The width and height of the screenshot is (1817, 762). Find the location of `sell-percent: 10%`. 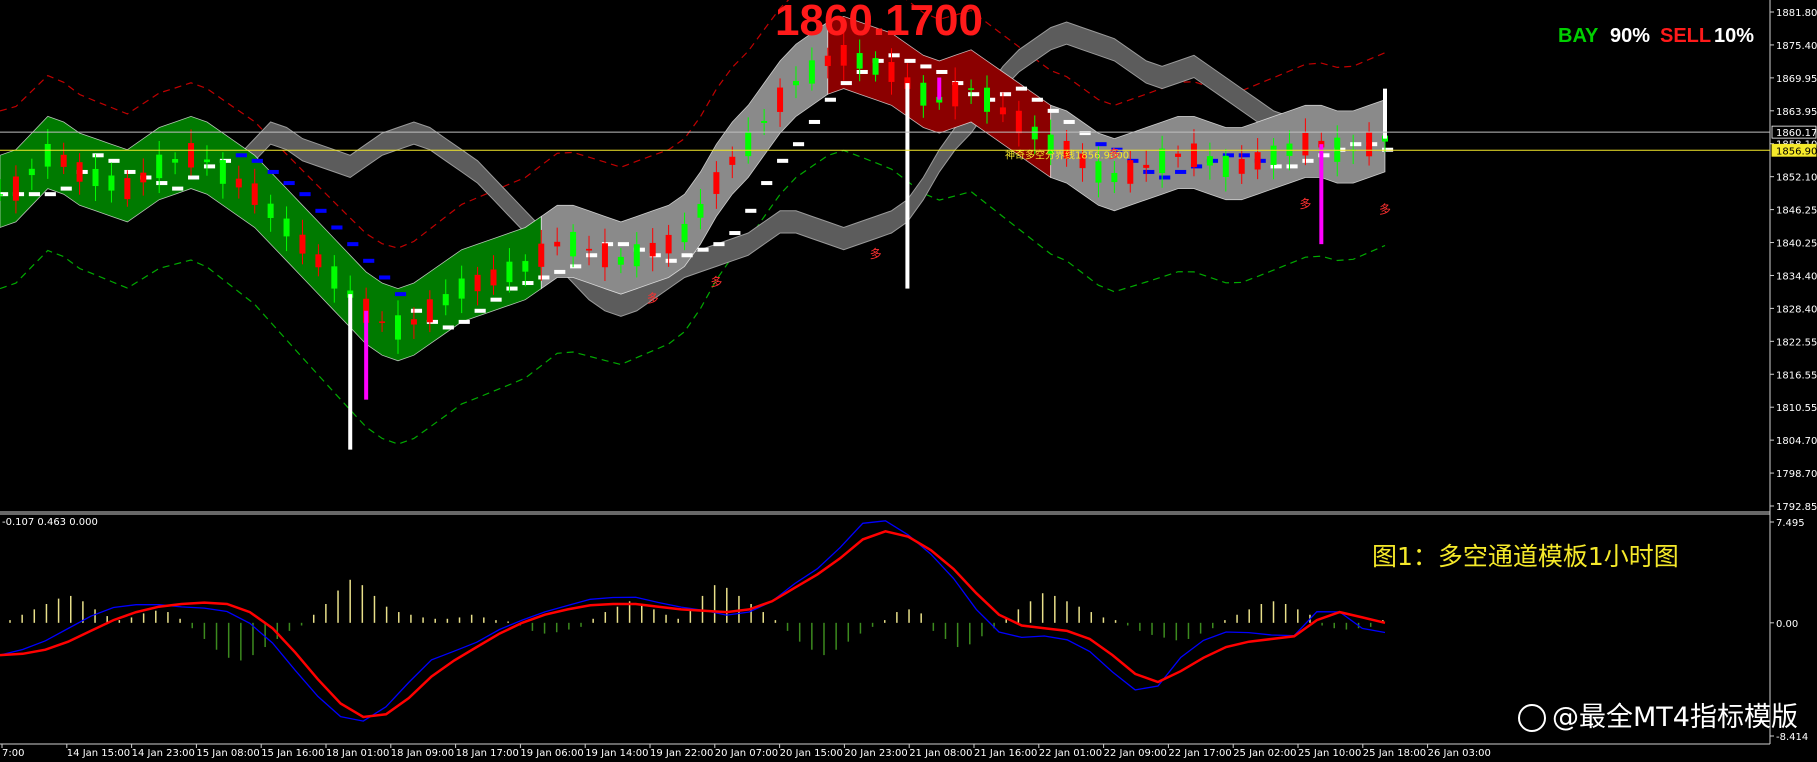

sell-percent: 10% is located at coordinates (1734, 36).